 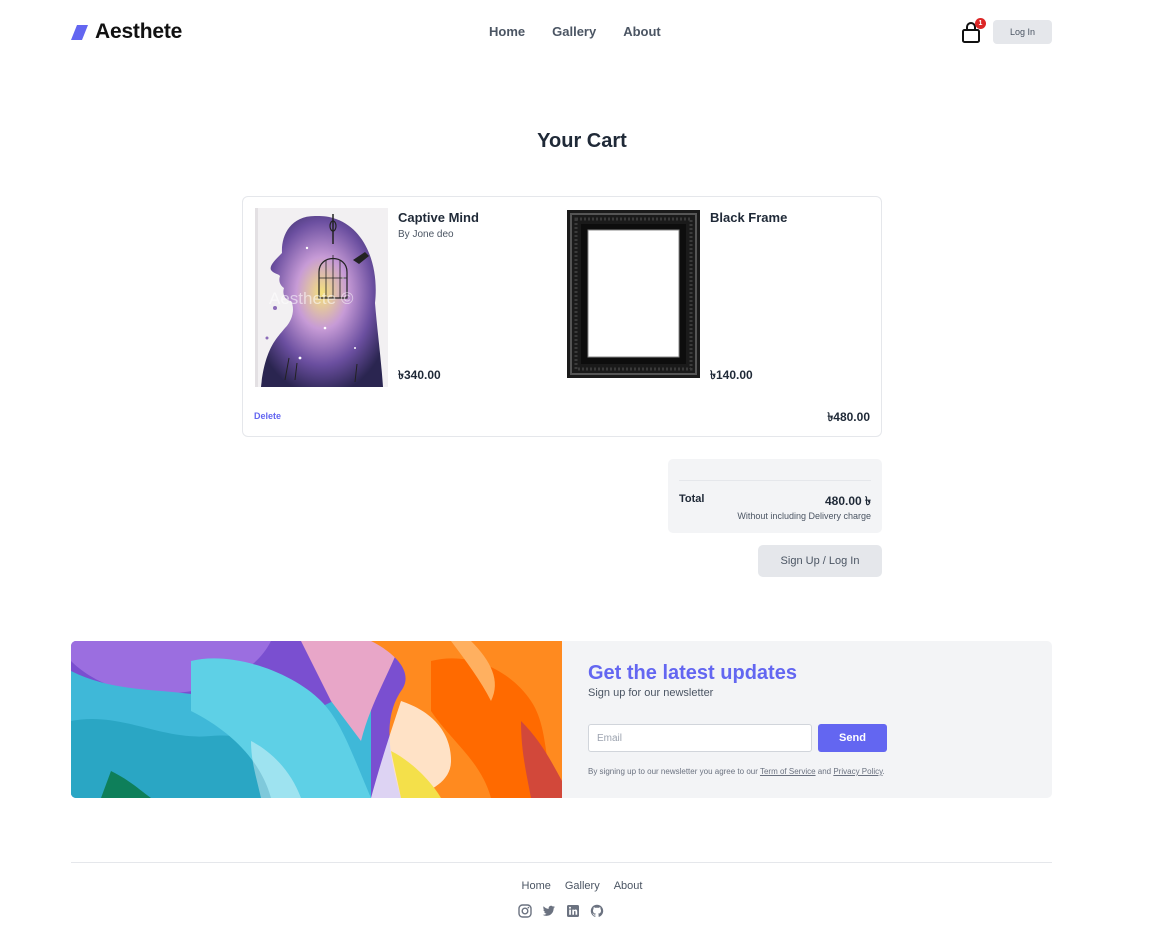 What do you see at coordinates (848, 417) in the screenshot?
I see `cart-subtotal: ৳480.00` at bounding box center [848, 417].